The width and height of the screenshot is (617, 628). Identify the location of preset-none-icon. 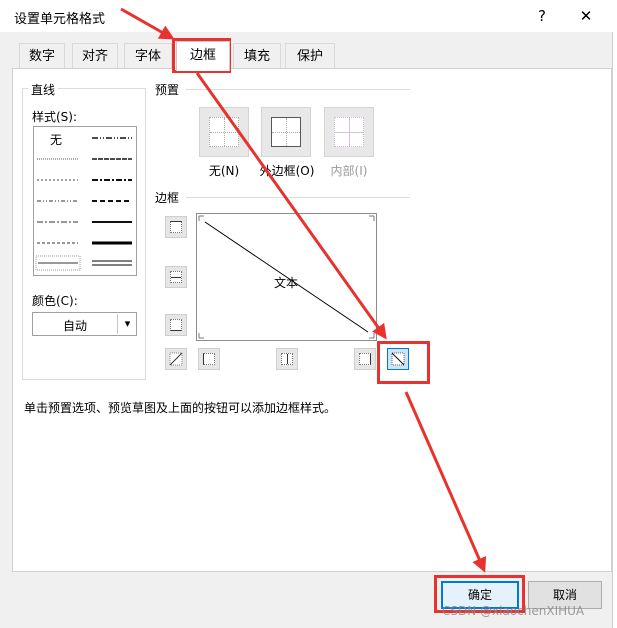
(224, 132).